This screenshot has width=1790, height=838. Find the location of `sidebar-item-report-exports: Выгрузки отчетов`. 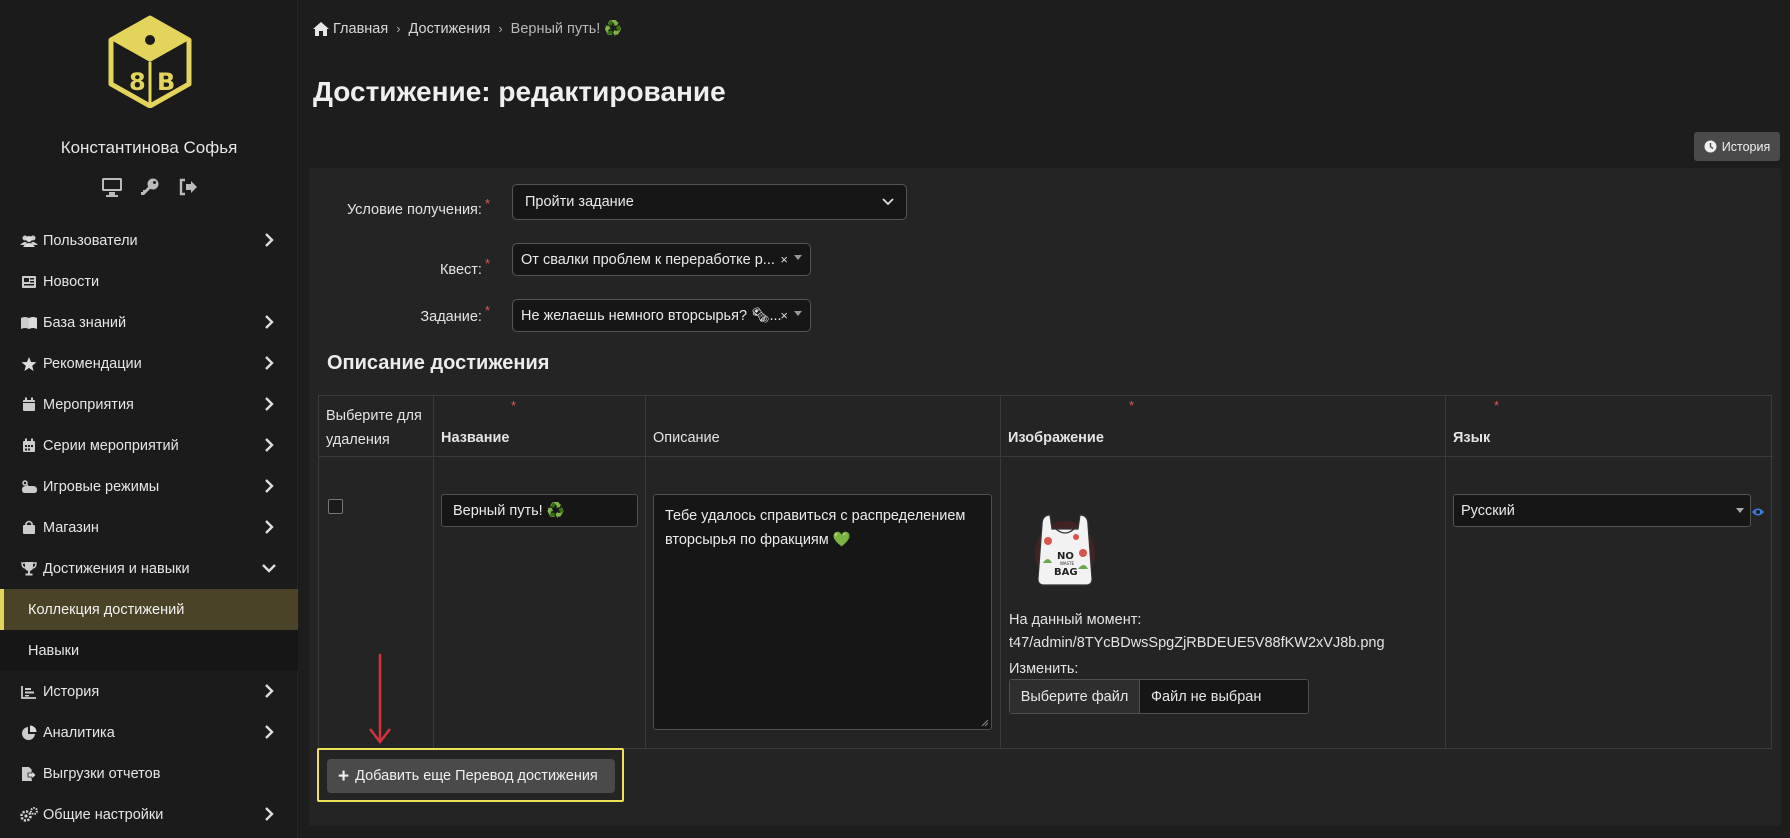

sidebar-item-report-exports: Выгрузки отчетов is located at coordinates (149, 773).